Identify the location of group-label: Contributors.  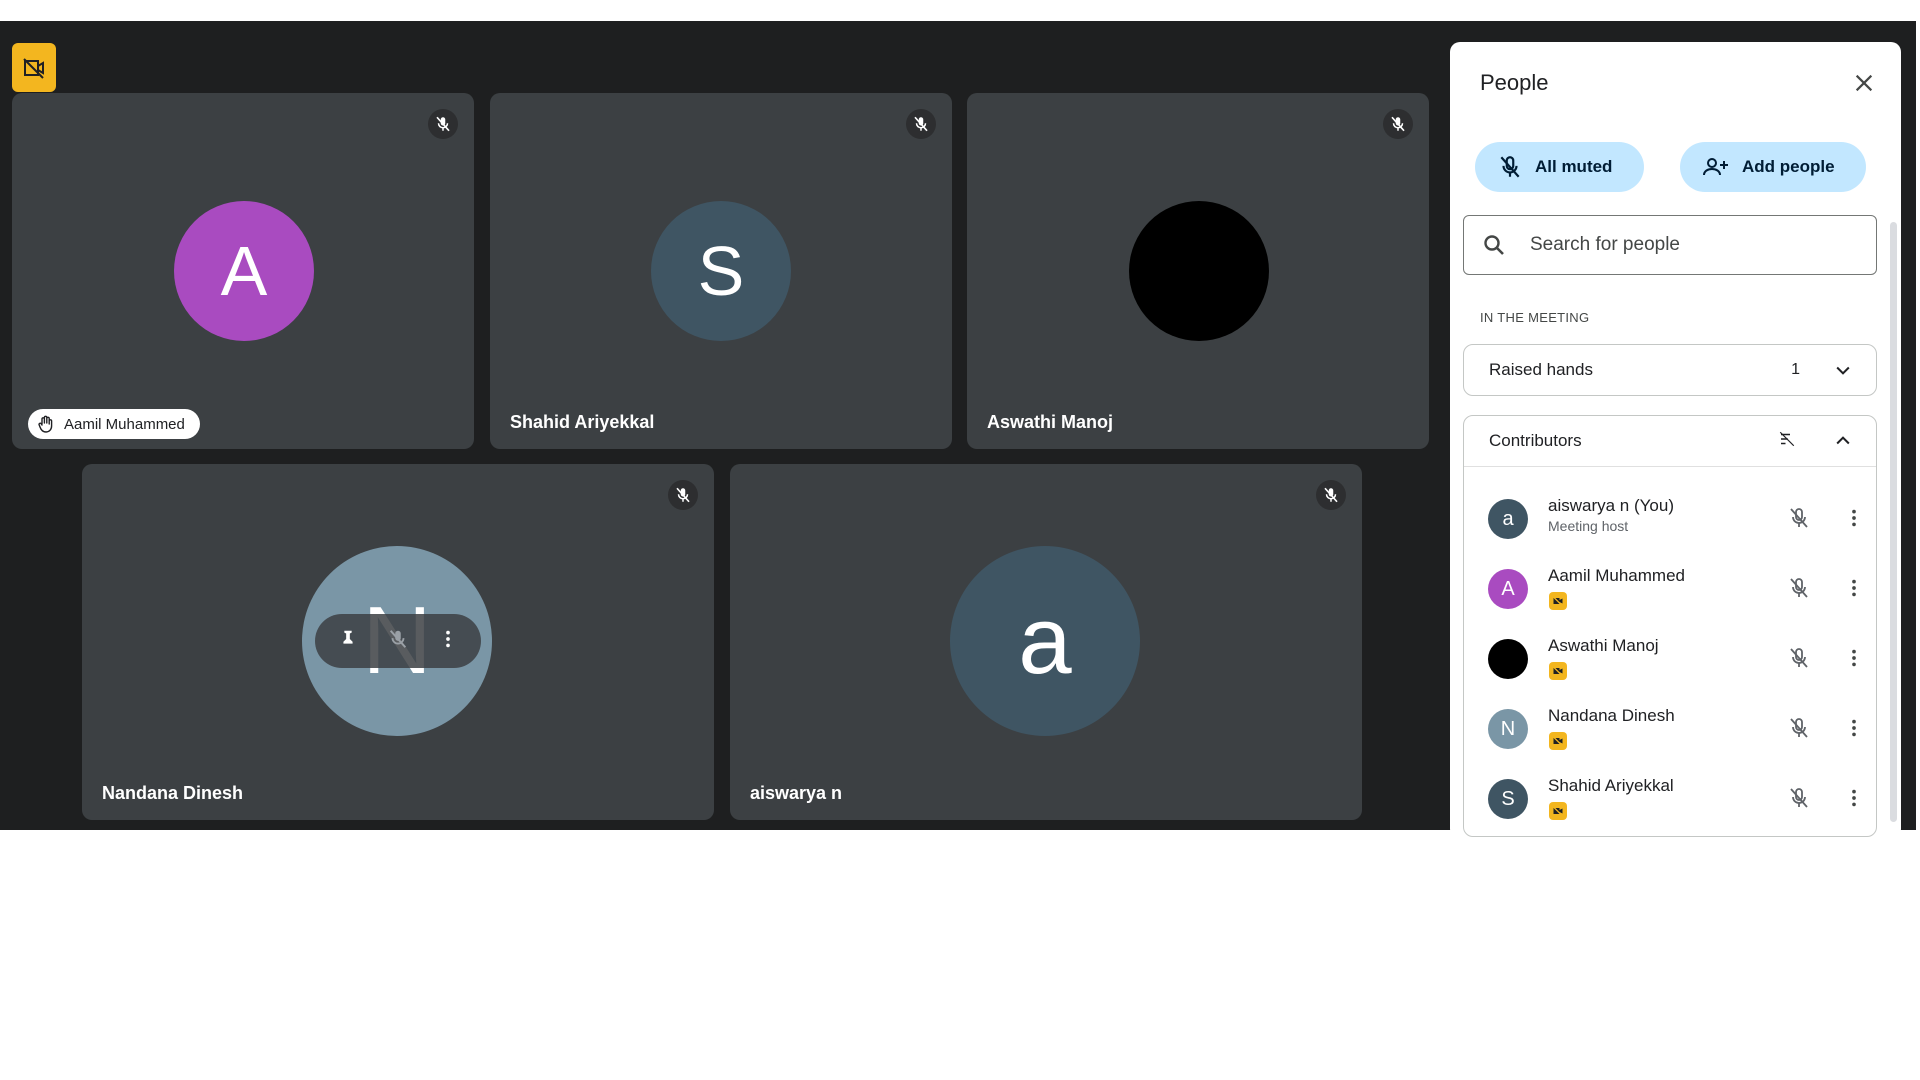
(1535, 440).